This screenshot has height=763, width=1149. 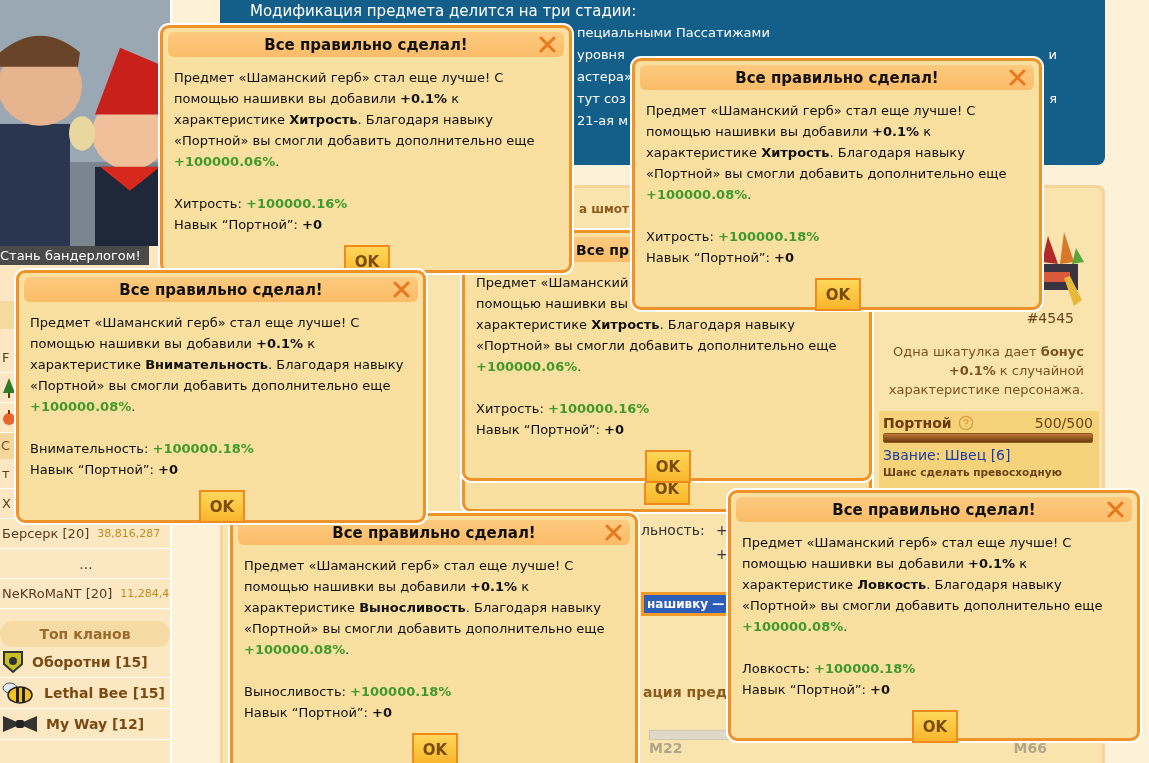 What do you see at coordinates (217, 365) in the screenshot?
I see `message-text: Предмет «Шаманский герб» стал еще лучше! С помощью нашивки вы добавили +0.1% к характеристике Внимательность. Благодаря навыку «Портной» вы смогли добавить дополнительно еще +100000.08%.` at bounding box center [217, 365].